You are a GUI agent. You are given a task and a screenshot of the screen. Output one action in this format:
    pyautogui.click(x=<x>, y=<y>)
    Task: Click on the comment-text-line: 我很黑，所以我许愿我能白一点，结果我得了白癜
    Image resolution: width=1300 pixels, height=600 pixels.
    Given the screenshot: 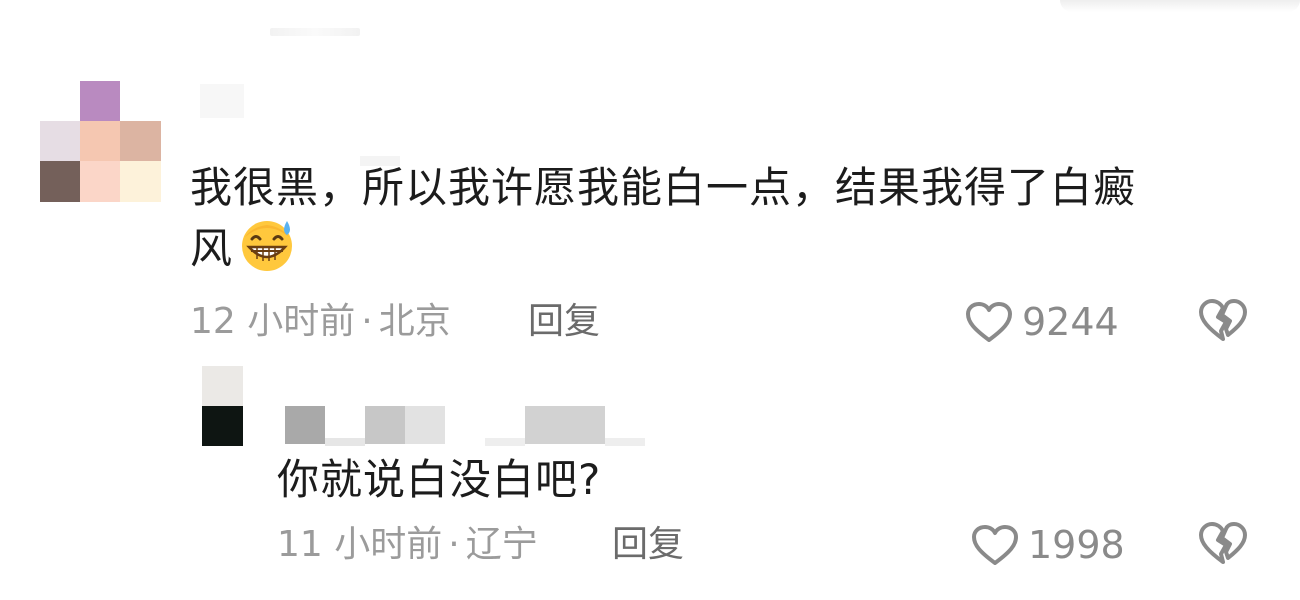 What is the action you would take?
    pyautogui.click(x=663, y=187)
    